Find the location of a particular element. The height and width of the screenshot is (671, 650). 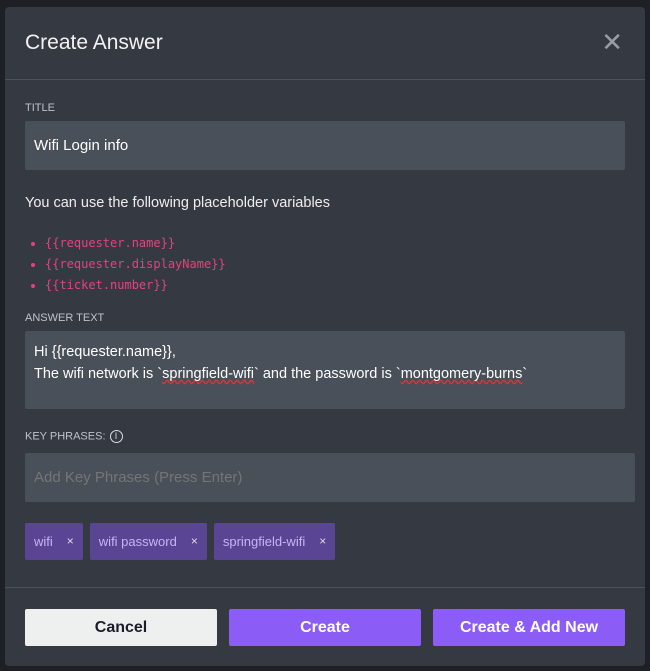

create-button: Create is located at coordinates (325, 627).